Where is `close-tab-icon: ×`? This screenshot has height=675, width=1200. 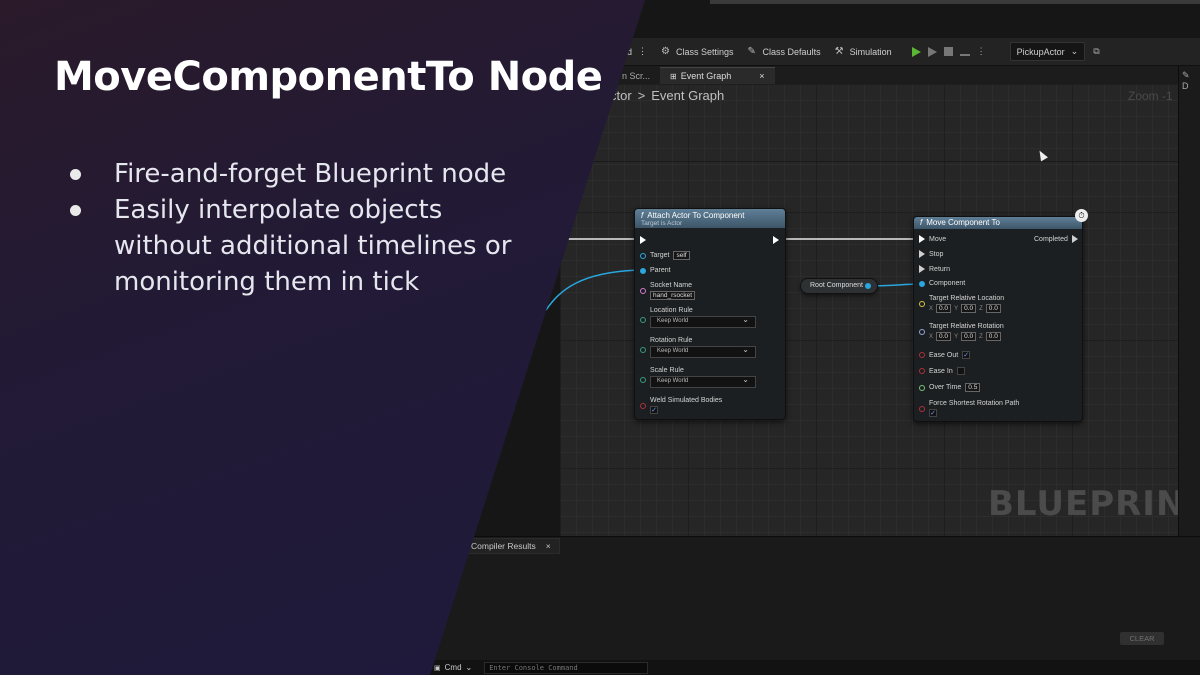 close-tab-icon: × is located at coordinates (761, 76).